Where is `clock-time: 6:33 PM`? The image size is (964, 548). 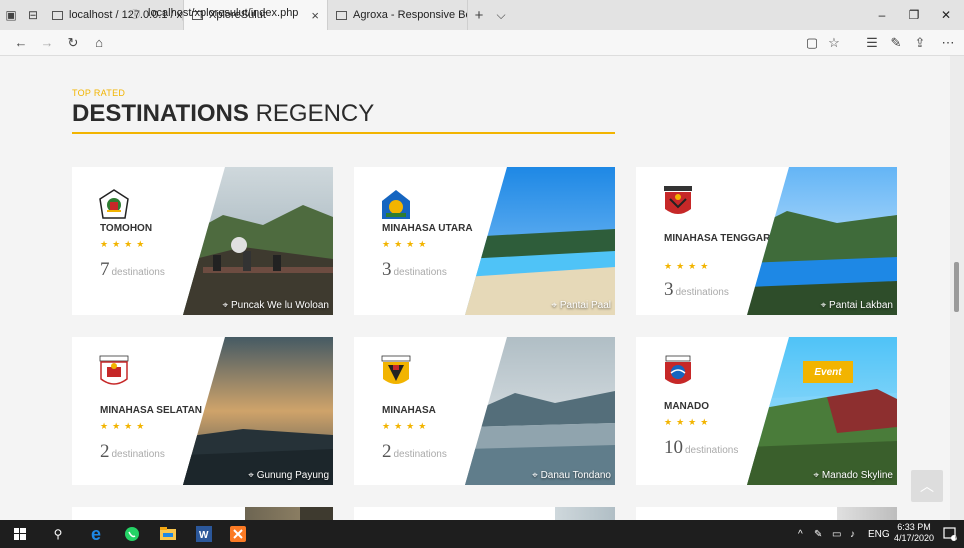
clock-time: 6:33 PM is located at coordinates (914, 527).